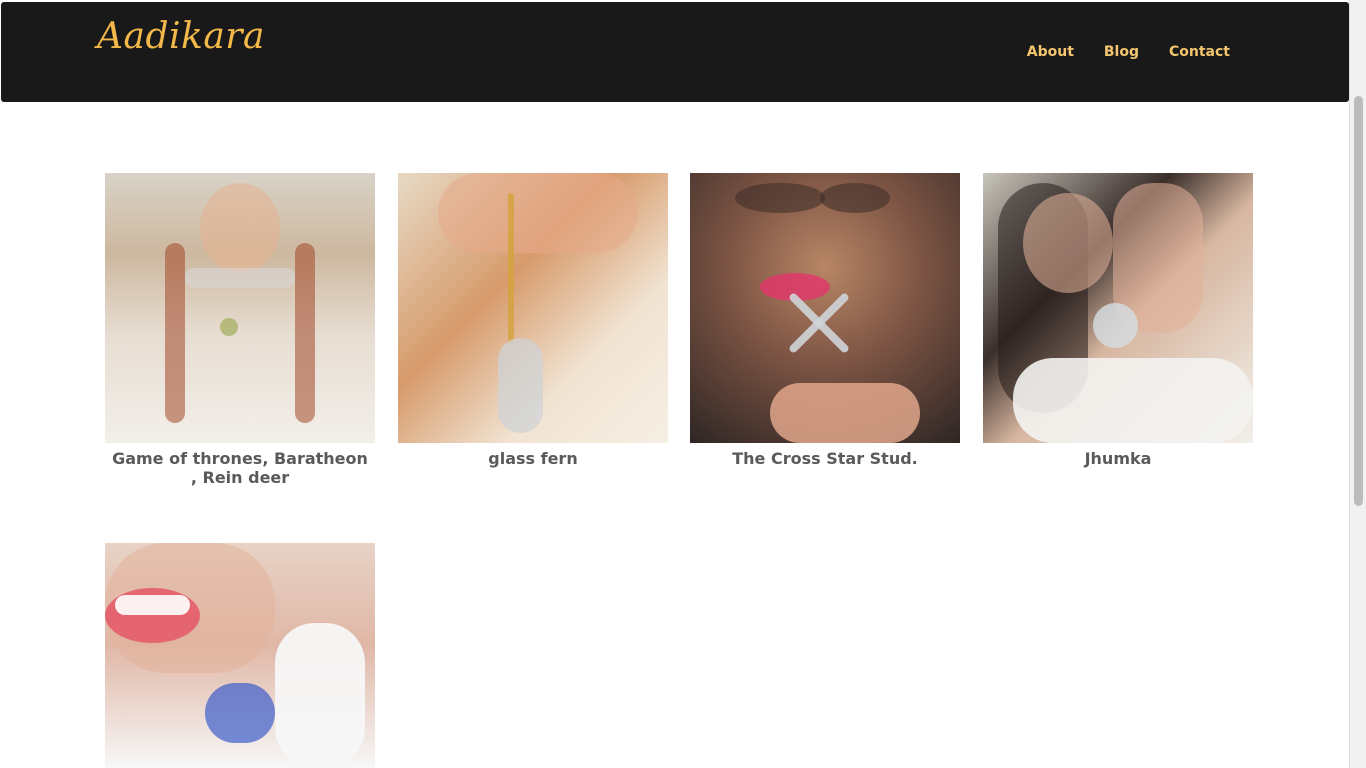  Describe the element at coordinates (675, 52) in the screenshot. I see `site-header: Aadikara About Blog Contact` at that location.